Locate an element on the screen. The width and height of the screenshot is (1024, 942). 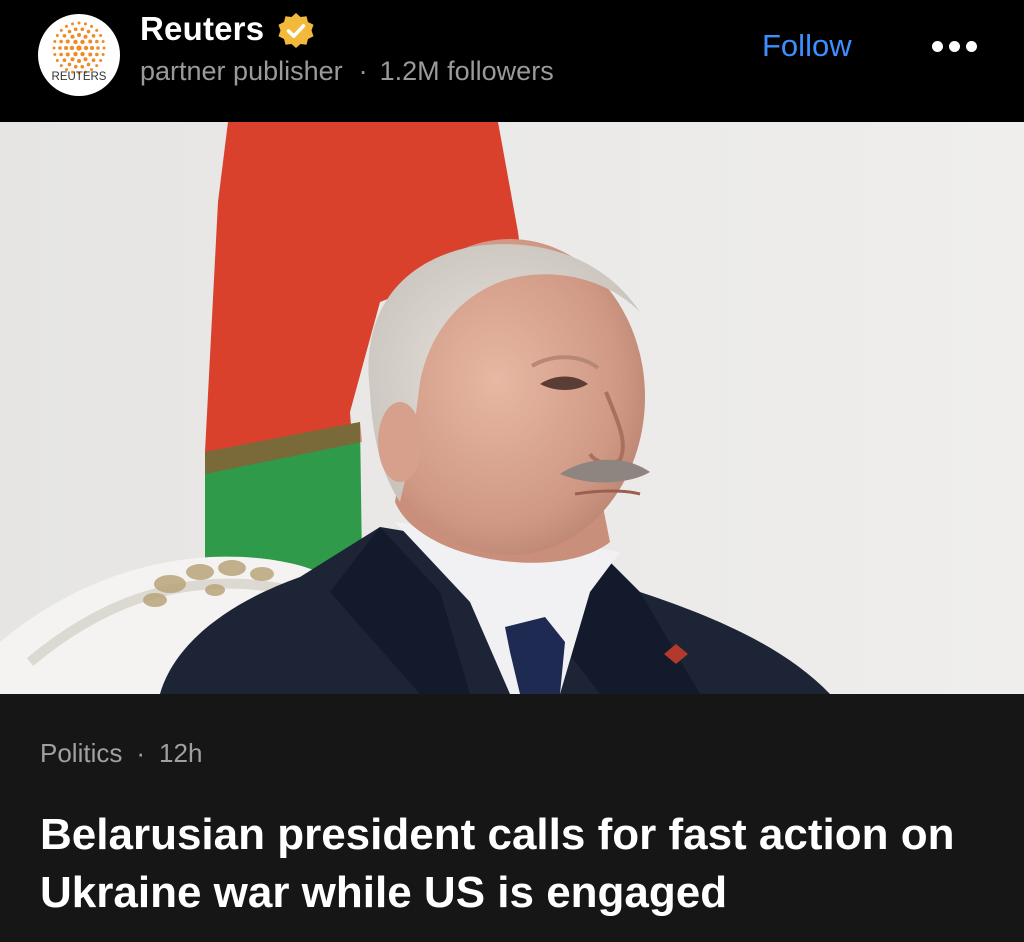
publisher-type: partner publisher is located at coordinates (241, 71).